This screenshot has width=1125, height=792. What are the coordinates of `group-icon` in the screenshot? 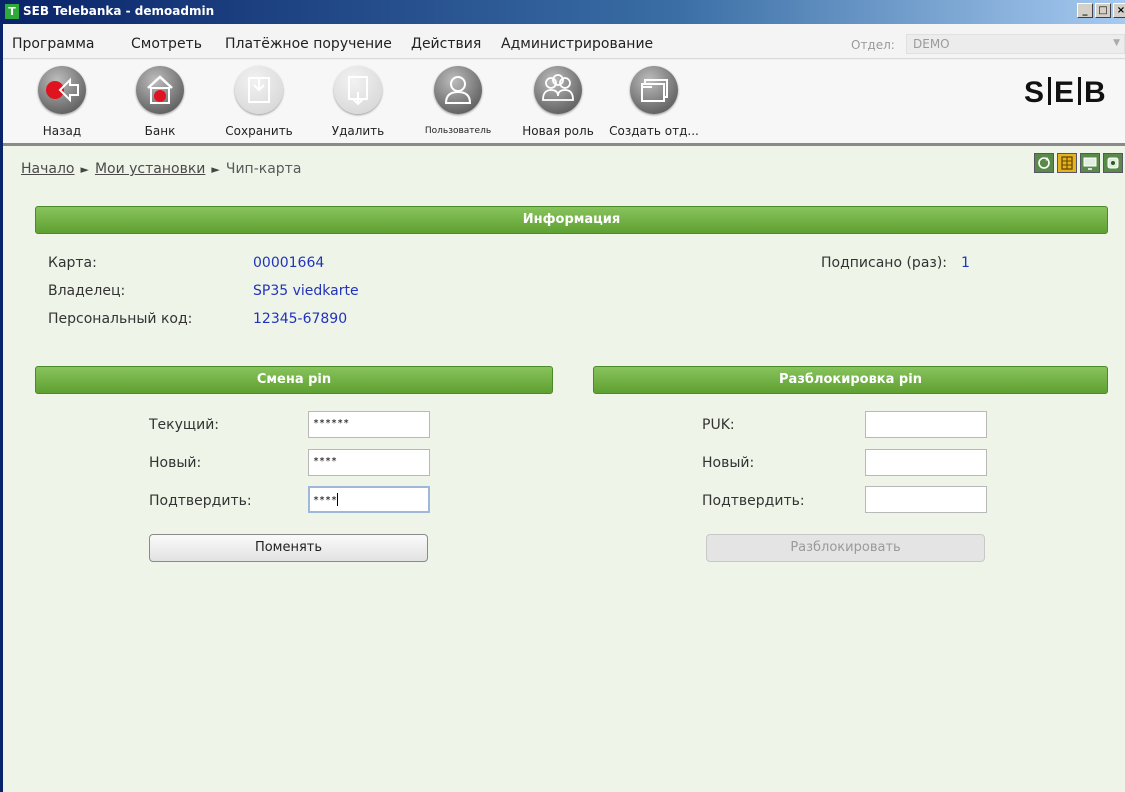 It's located at (558, 90).